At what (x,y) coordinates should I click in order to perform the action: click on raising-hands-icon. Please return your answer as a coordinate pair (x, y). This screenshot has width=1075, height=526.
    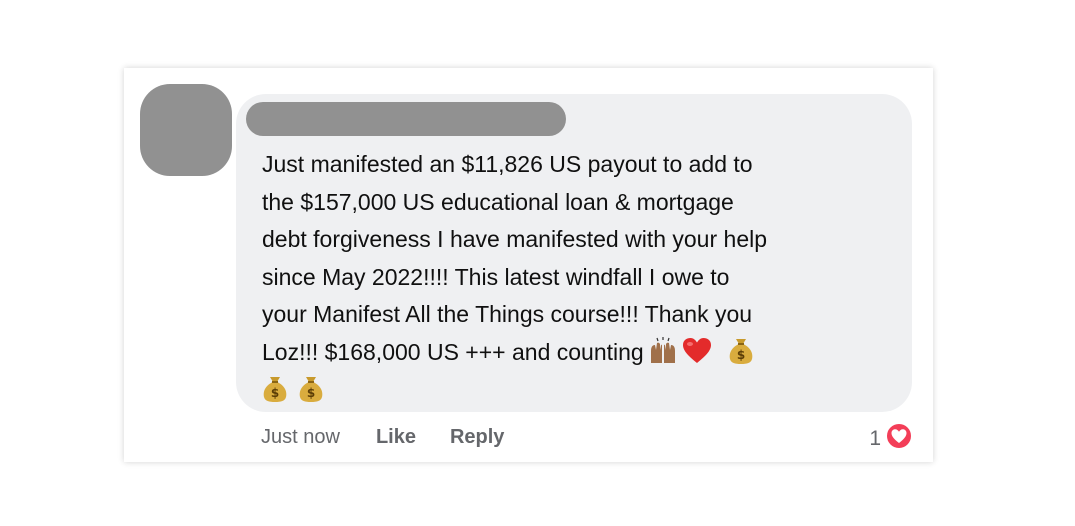
    Looking at the image, I should click on (663, 350).